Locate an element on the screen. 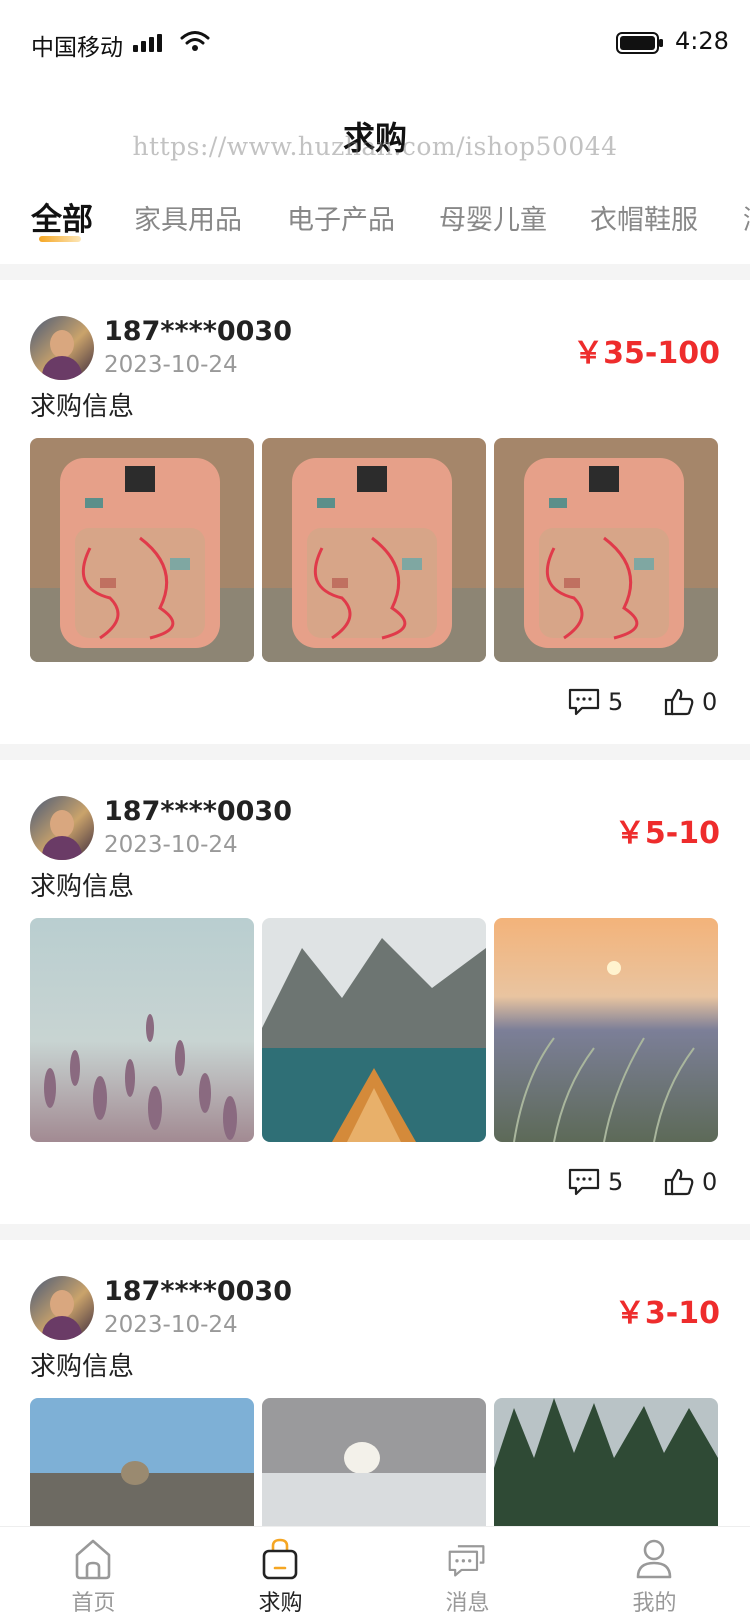 The image size is (750, 1624). tab-more: 潮 is located at coordinates (746, 217).